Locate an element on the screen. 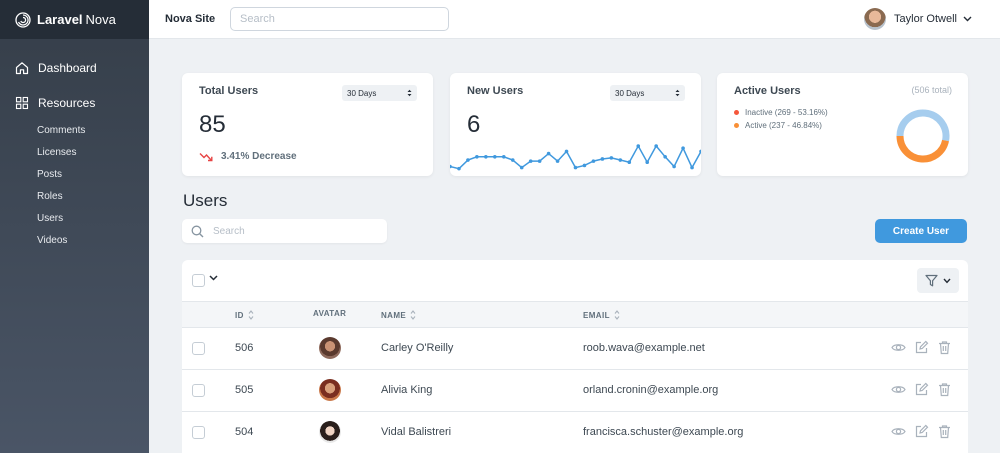 This screenshot has width=1000, height=453. column-label: NAME is located at coordinates (394, 315).